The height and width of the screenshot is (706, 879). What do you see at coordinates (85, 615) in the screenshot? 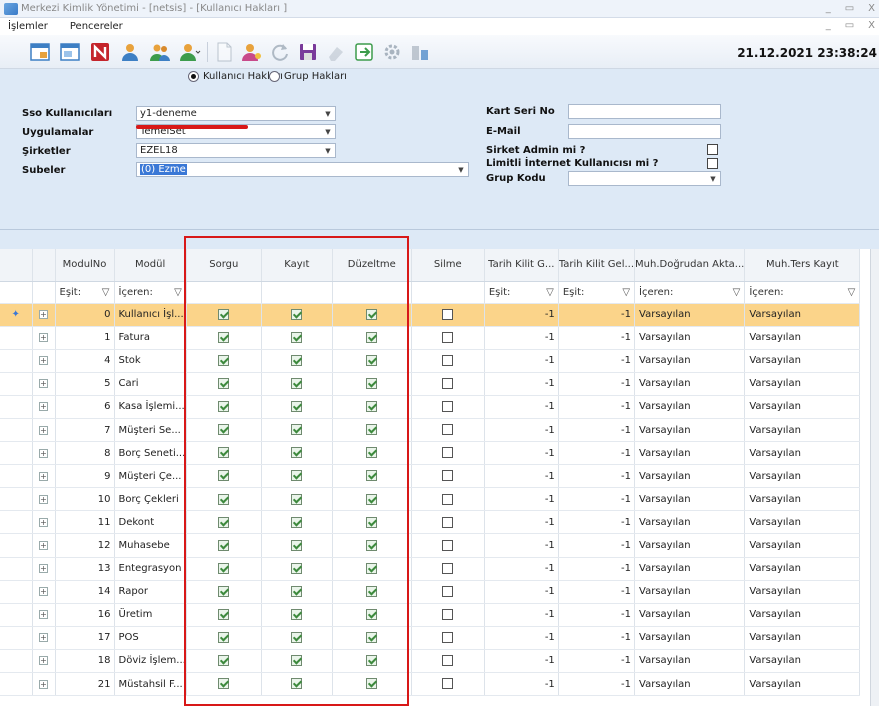
I see `cell-modulno: 16` at bounding box center [85, 615].